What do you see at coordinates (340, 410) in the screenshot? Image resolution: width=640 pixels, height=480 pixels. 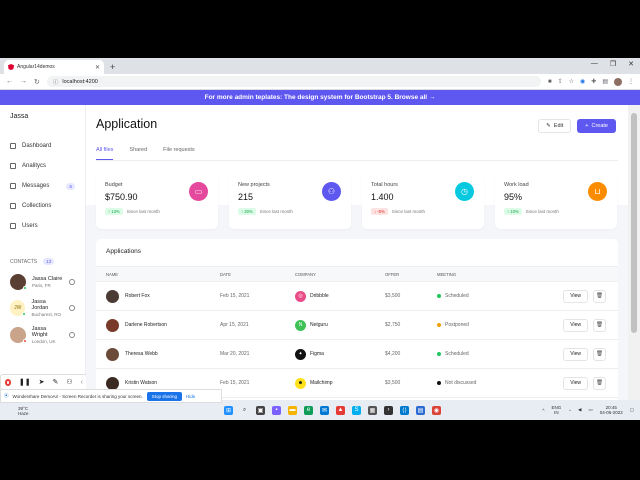 I see `app-icon: ▲` at bounding box center [340, 410].